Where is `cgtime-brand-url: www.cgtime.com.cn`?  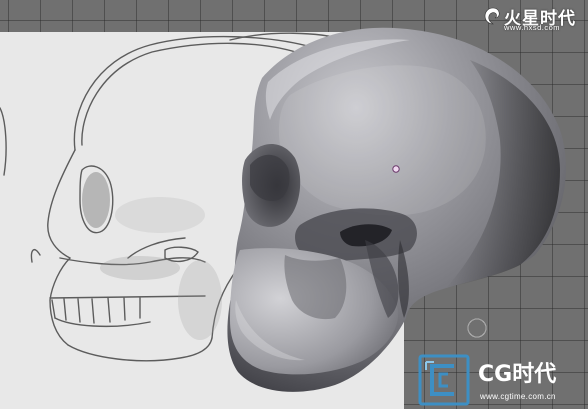 cgtime-brand-url: www.cgtime.com.cn is located at coordinates (518, 396).